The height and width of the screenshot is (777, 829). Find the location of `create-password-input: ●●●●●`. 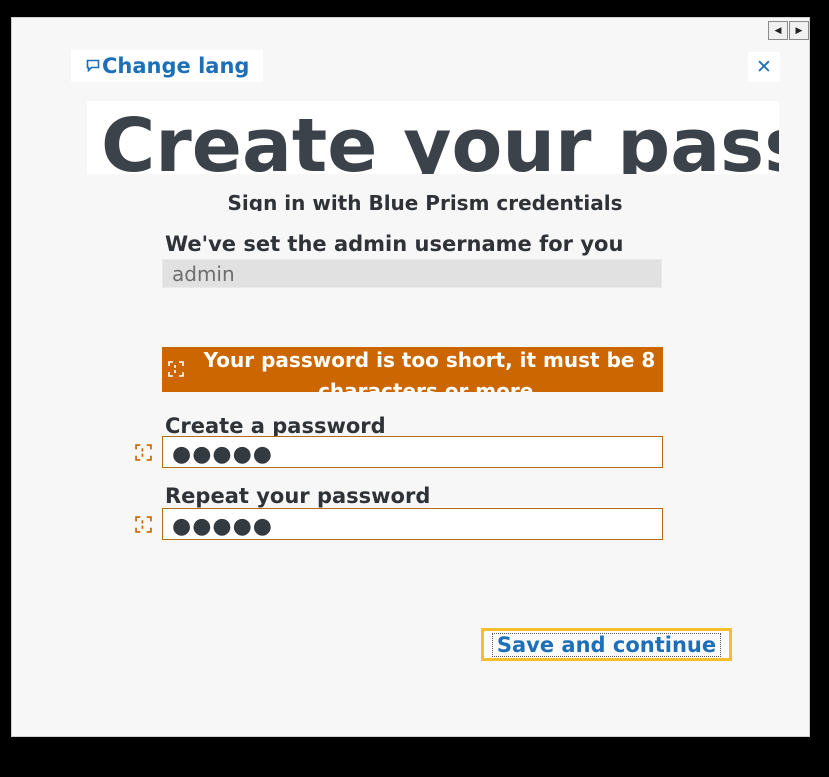

create-password-input: ●●●●● is located at coordinates (412, 452).